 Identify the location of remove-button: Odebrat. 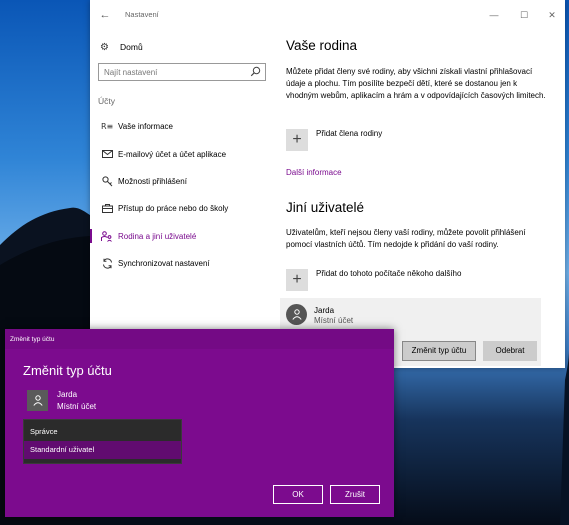
(510, 351).